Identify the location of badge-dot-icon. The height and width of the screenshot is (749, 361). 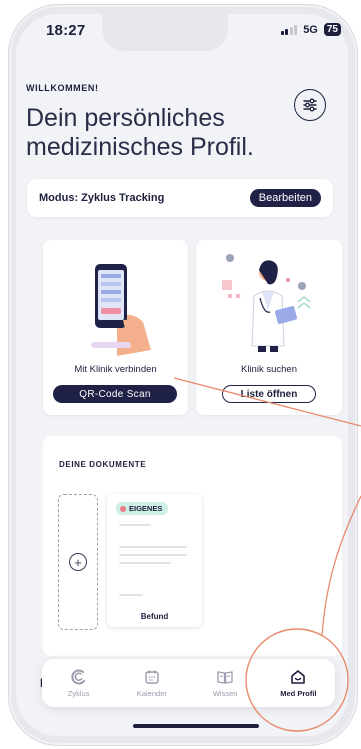
(123, 508).